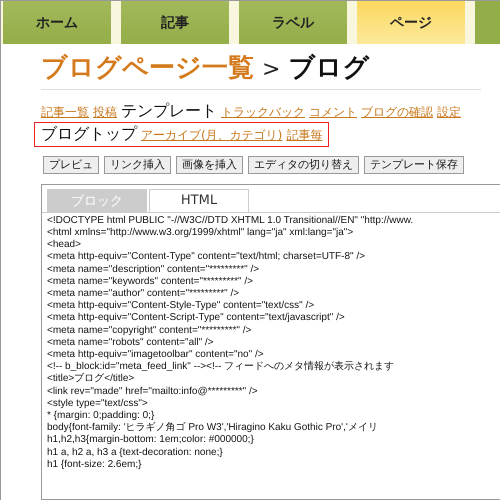 The image size is (500, 500). I want to click on code-line: <meta name="keywords" content="*********" />, so click(150, 282).